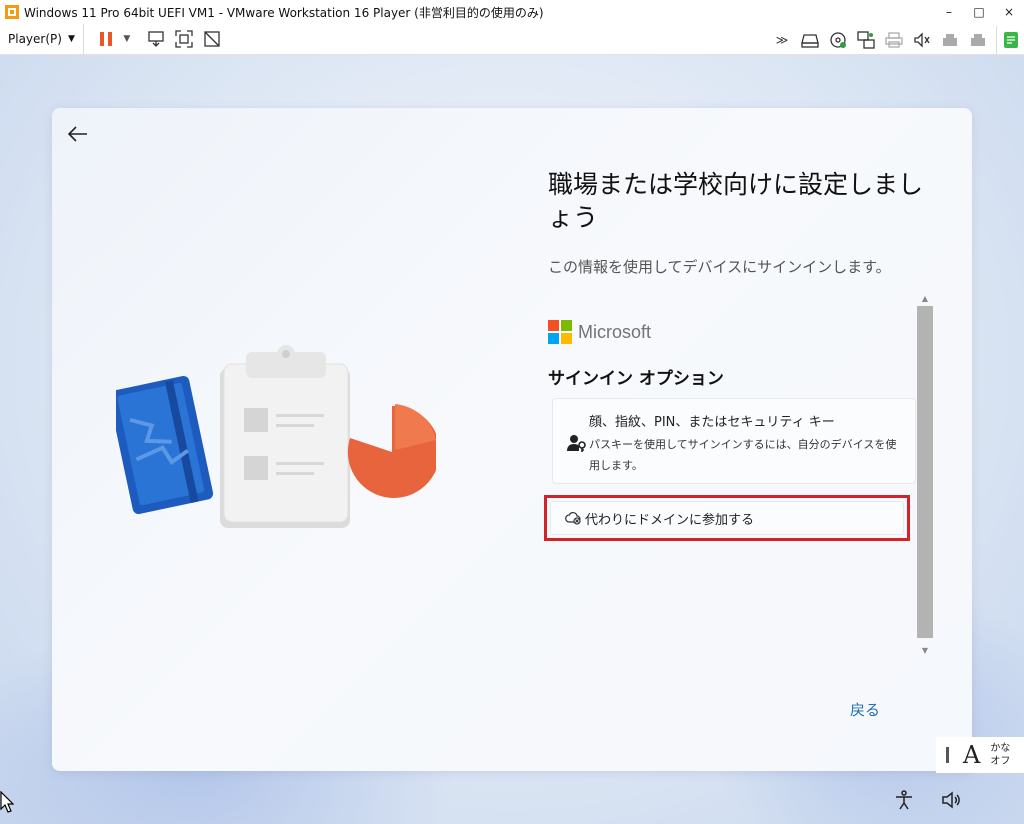 The height and width of the screenshot is (824, 1024). Describe the element at coordinates (1000, 755) in the screenshot. I see `ime-kana-status: かな オフ` at that location.